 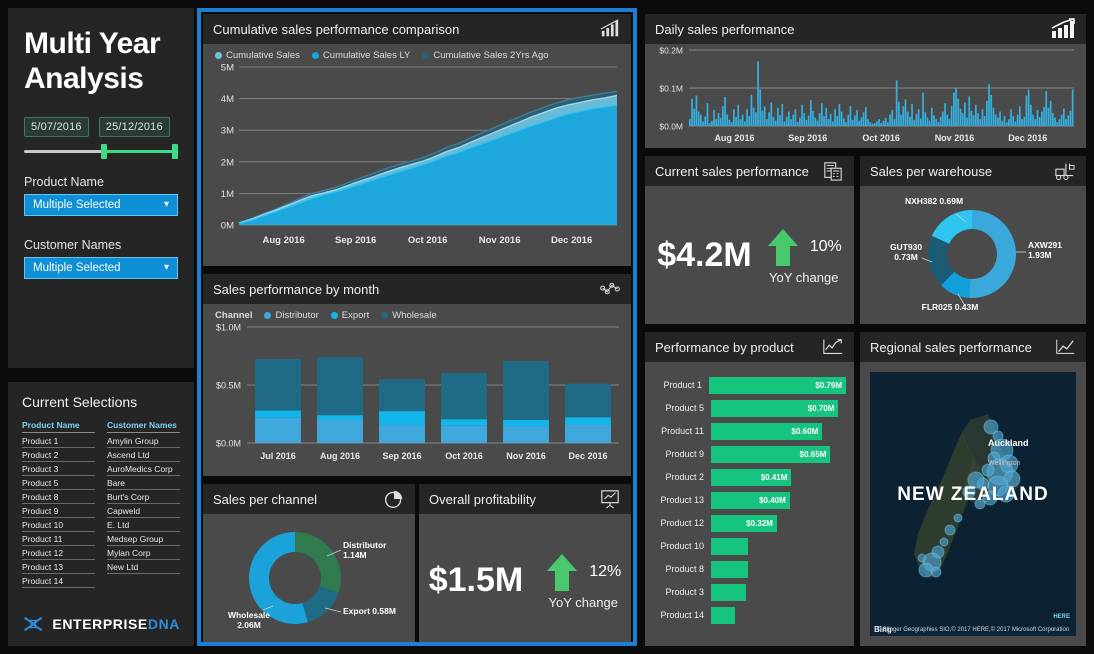 I want to click on panel-title-current-sales: Current sales performance, so click(x=732, y=171).